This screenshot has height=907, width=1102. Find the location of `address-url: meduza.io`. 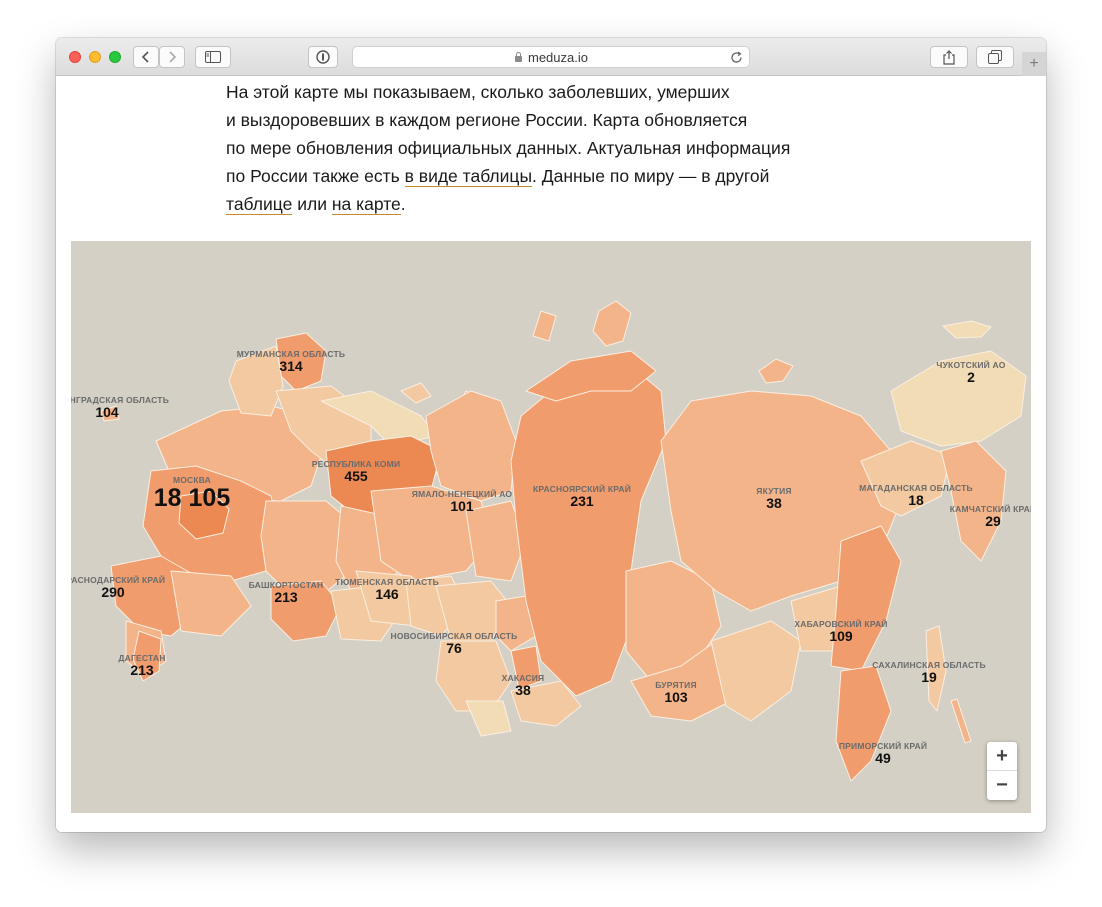

address-url: meduza.io is located at coordinates (558, 57).